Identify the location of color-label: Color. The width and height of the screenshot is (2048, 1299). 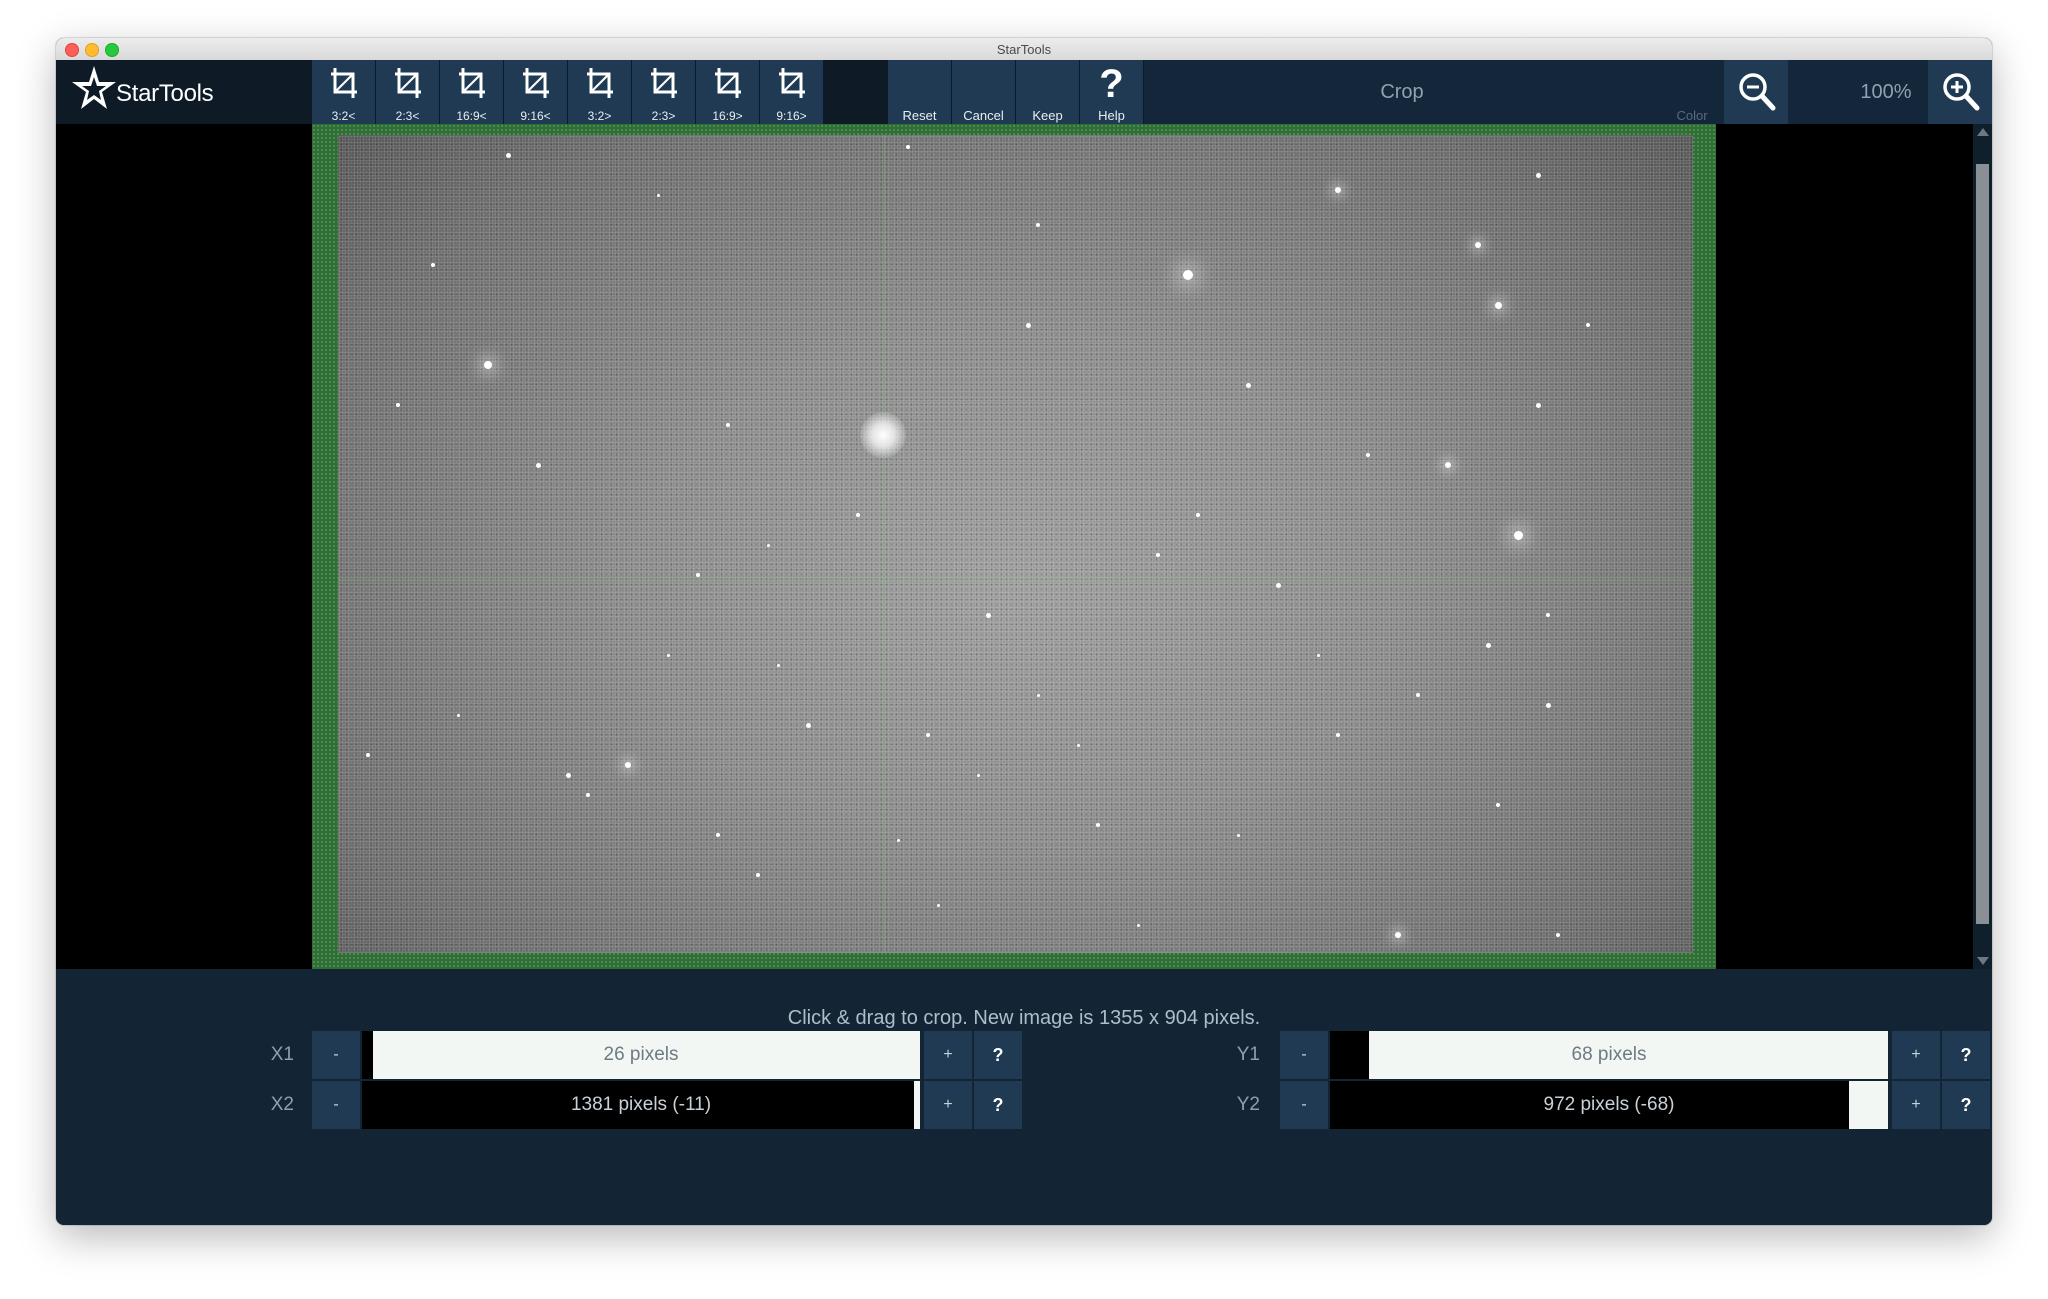
(1692, 115).